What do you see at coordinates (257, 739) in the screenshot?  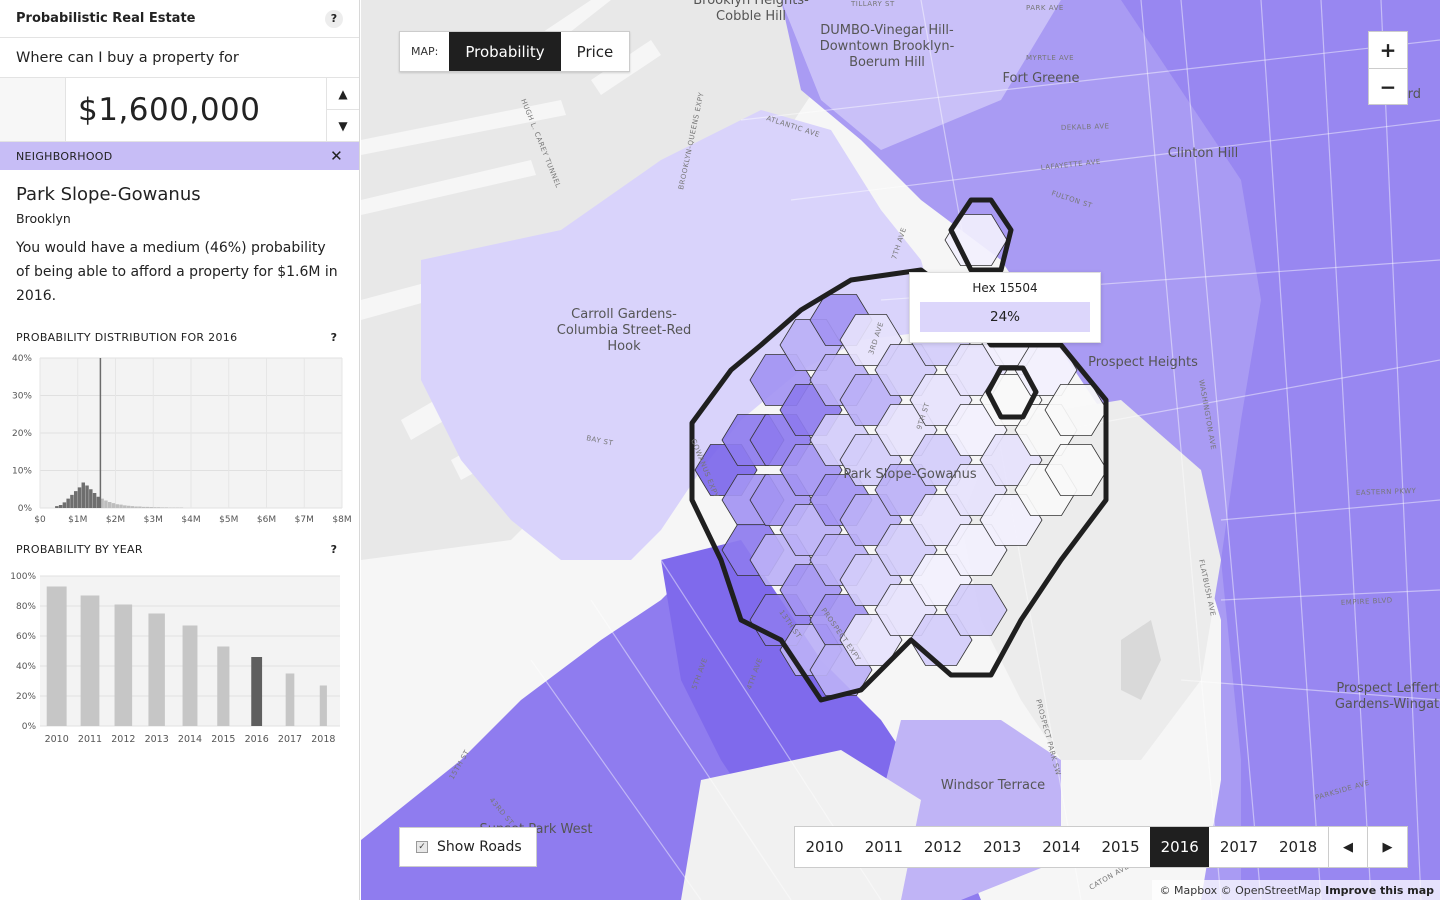 I see `x-tick-label: 2016` at bounding box center [257, 739].